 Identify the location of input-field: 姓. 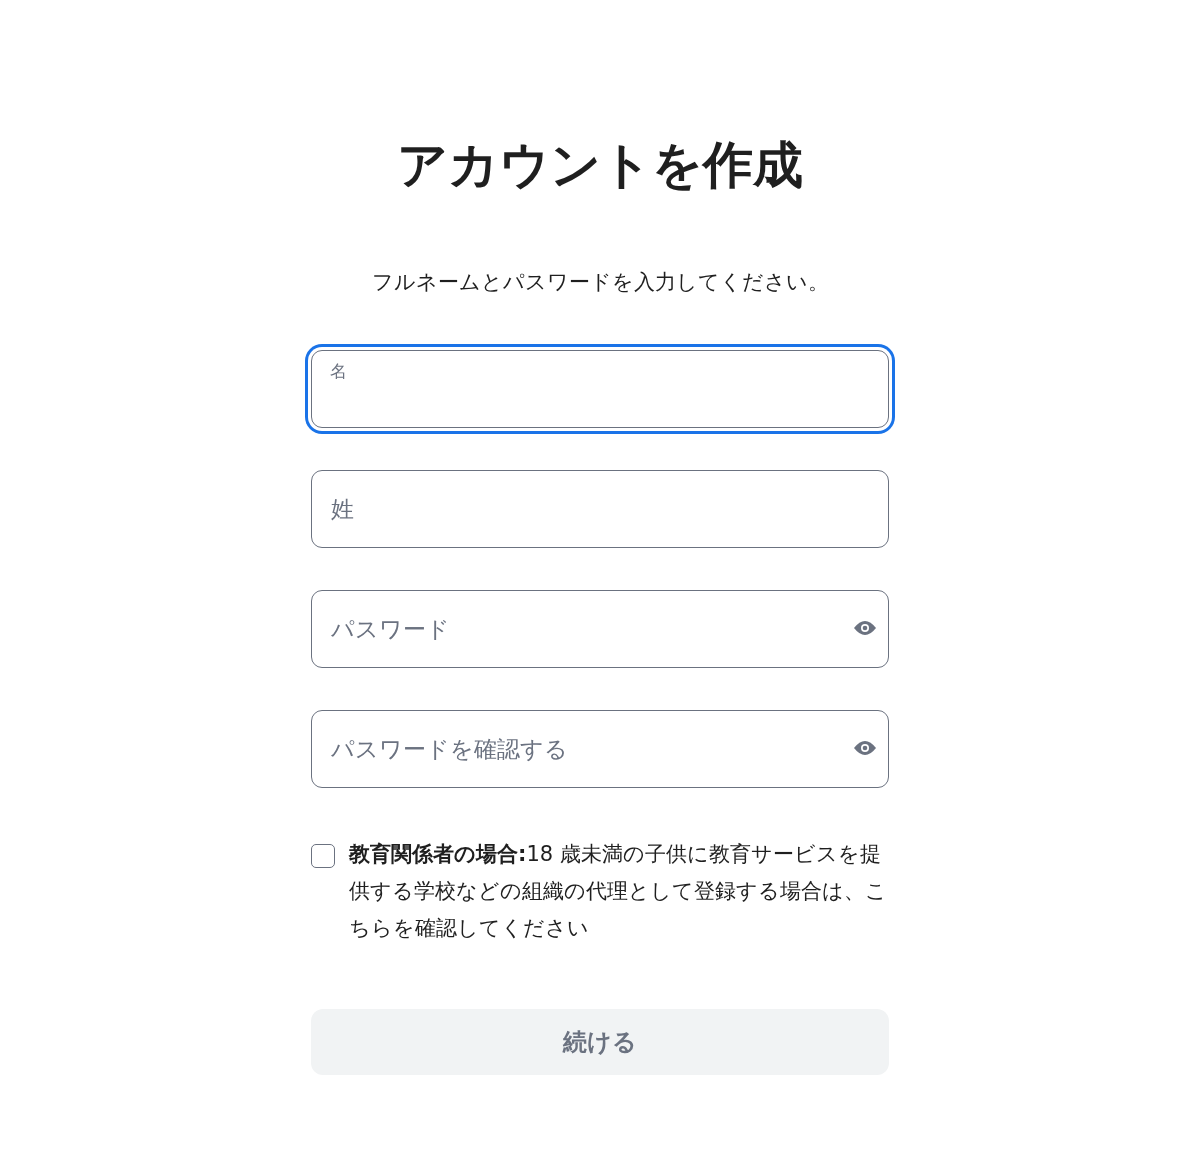
(600, 509).